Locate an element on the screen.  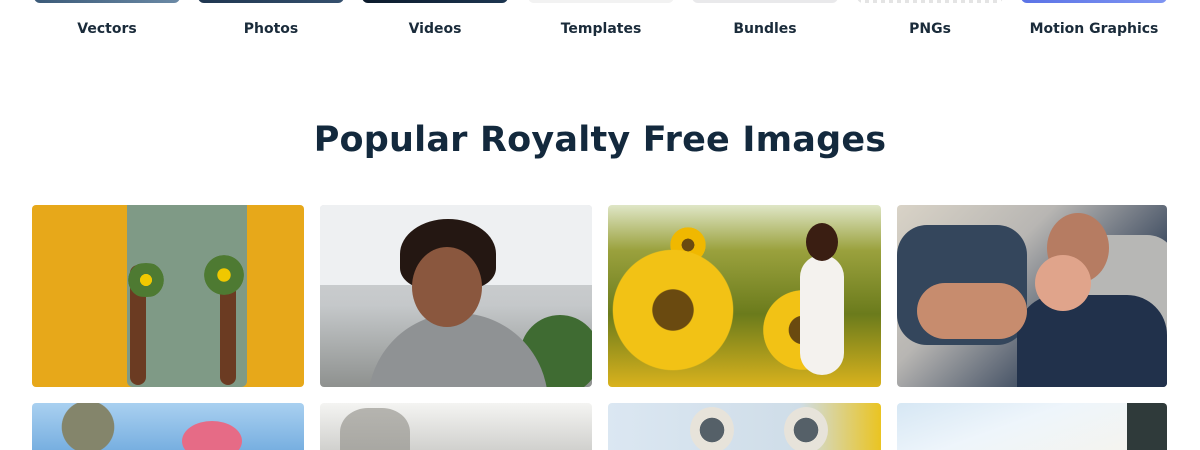
category-label: PNGs is located at coordinates (930, 29).